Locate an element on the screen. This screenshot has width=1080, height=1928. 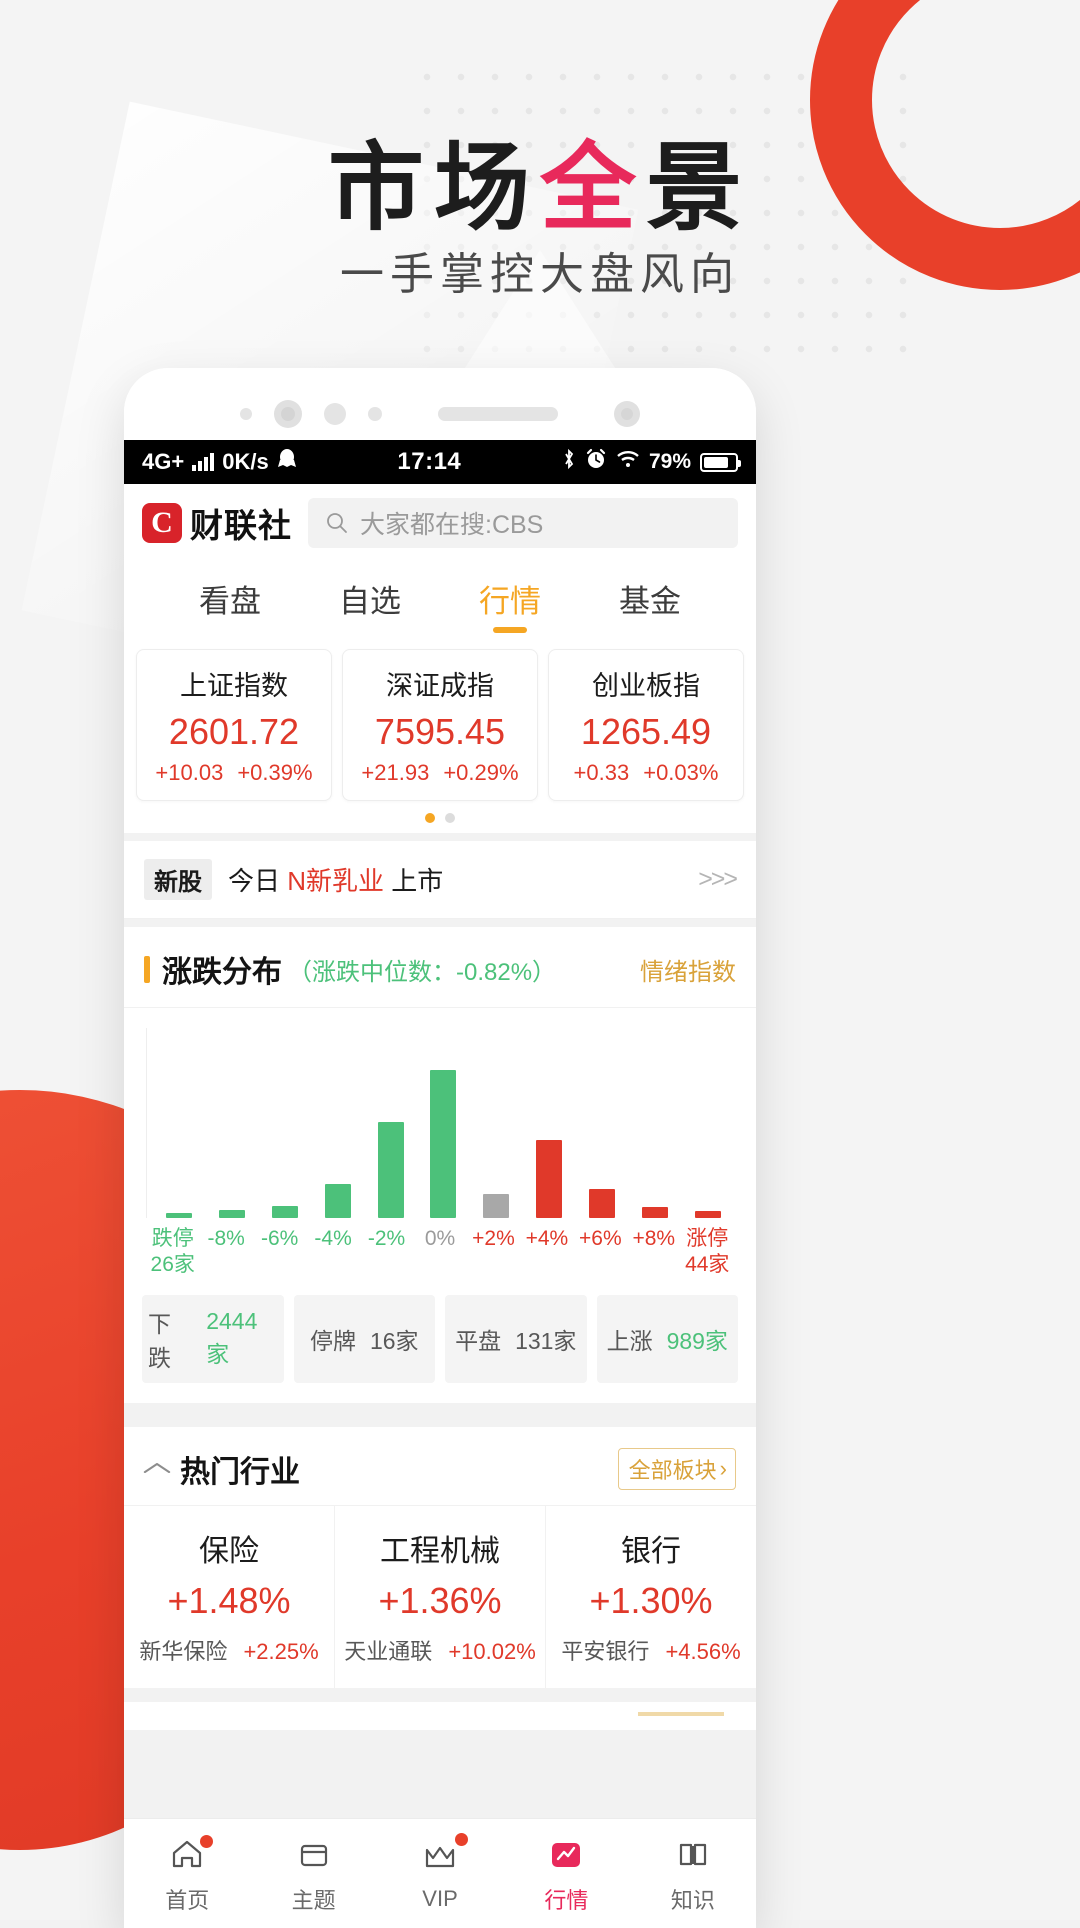
status-bar: 4G+ 0K/s 17:14 79% is located at coordinates (440, 462).